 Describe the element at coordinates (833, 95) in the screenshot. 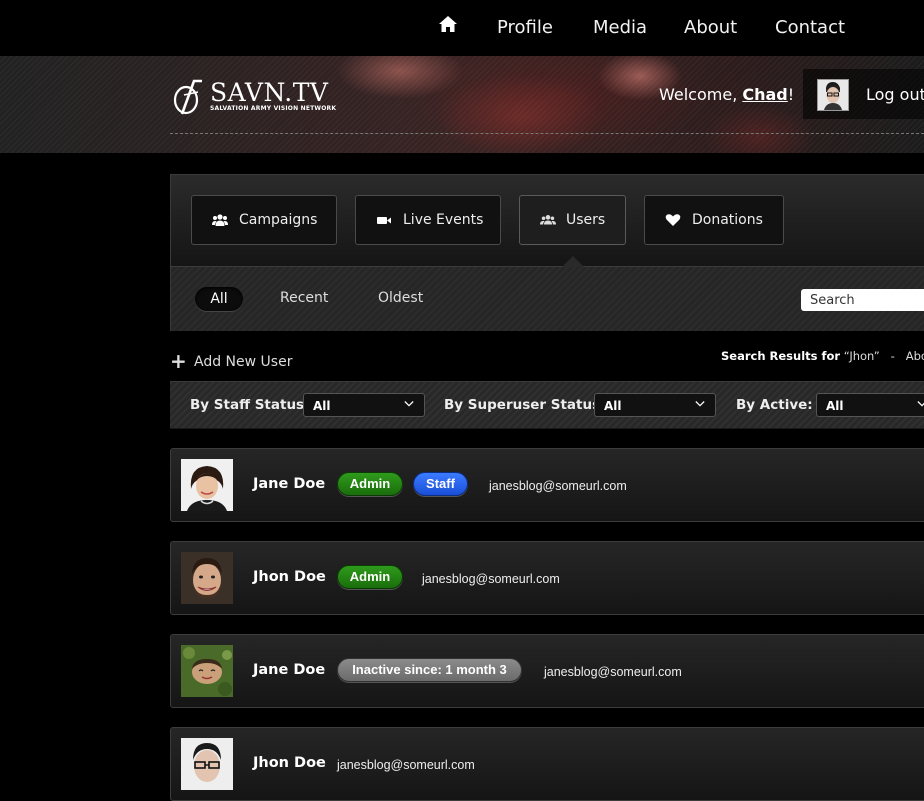

I see `avatar` at that location.